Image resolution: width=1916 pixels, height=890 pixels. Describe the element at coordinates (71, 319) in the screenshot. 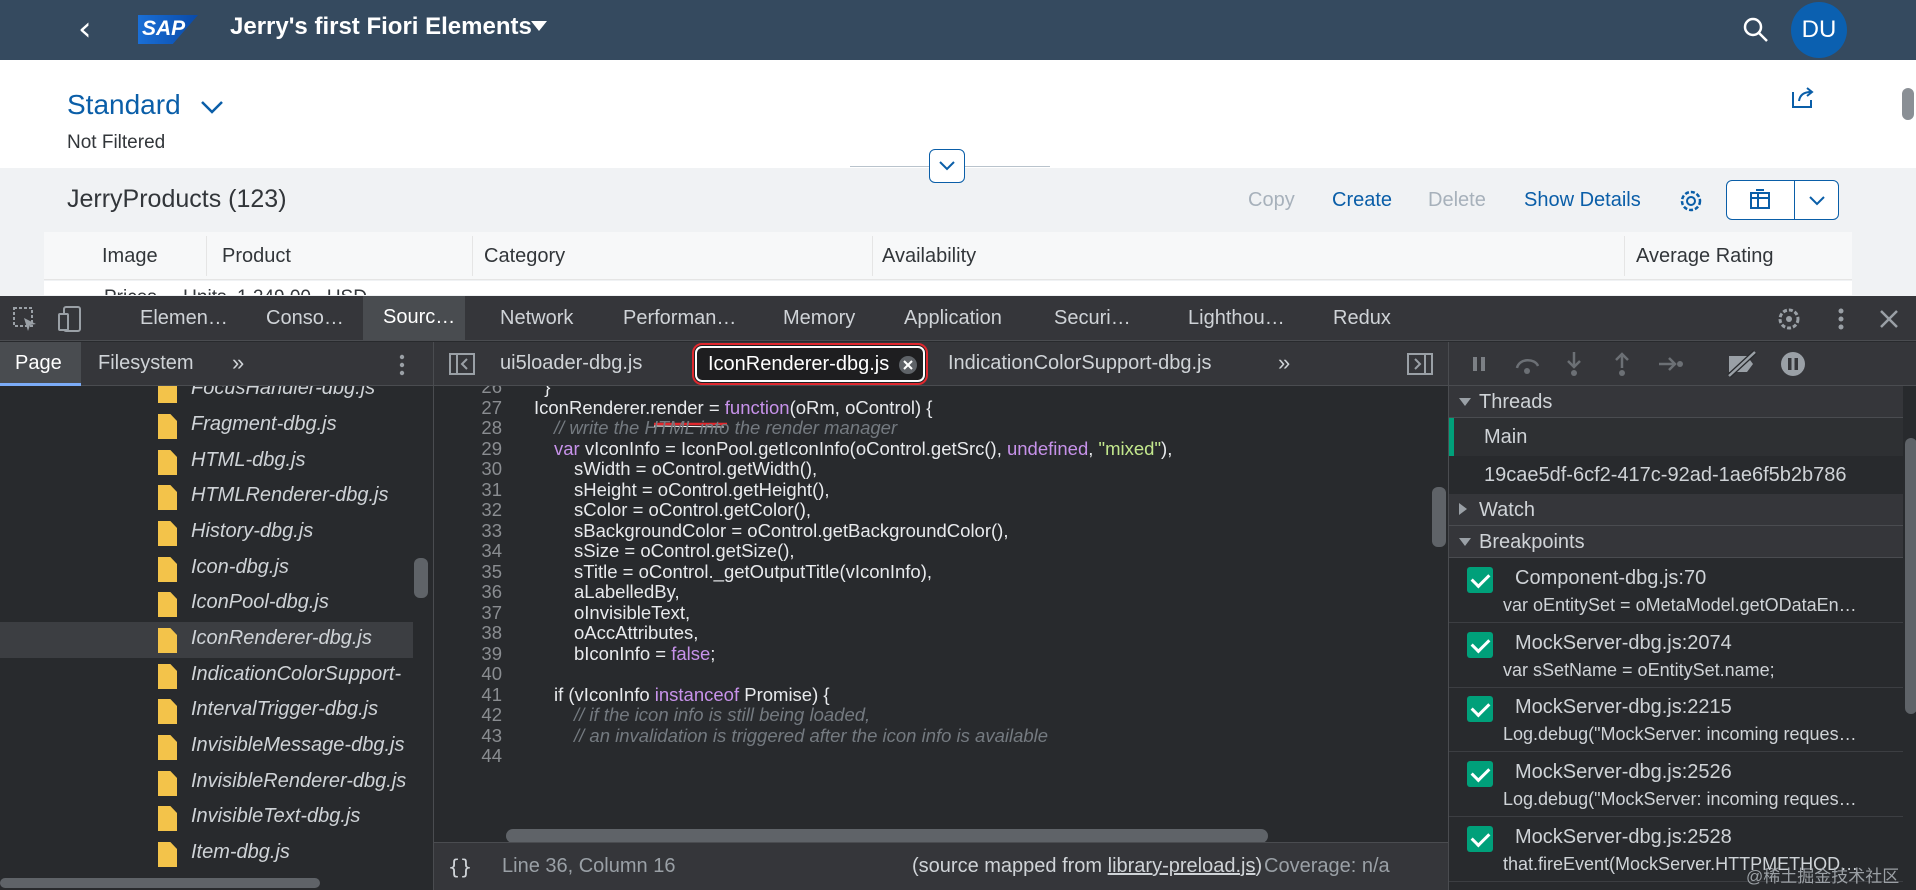

I see `device-toolbar-icon` at that location.